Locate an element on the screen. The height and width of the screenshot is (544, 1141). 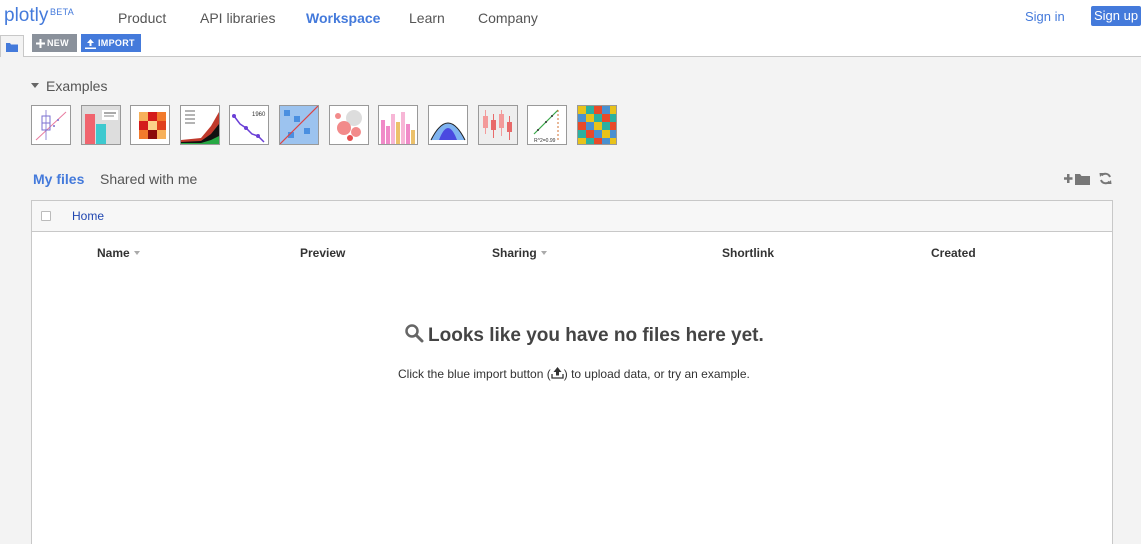
import-button: IMPORT is located at coordinates (111, 43).